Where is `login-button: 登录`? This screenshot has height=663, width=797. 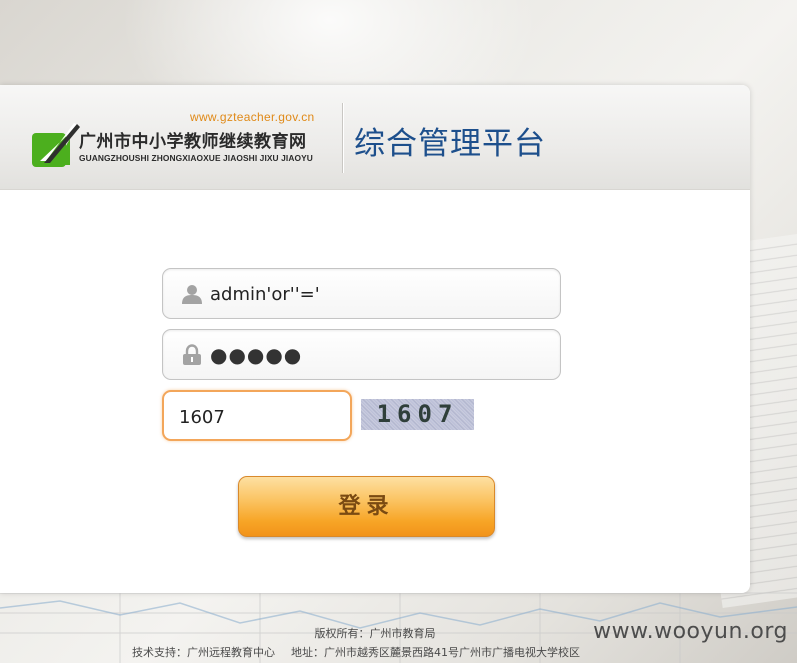 login-button: 登录 is located at coordinates (366, 506).